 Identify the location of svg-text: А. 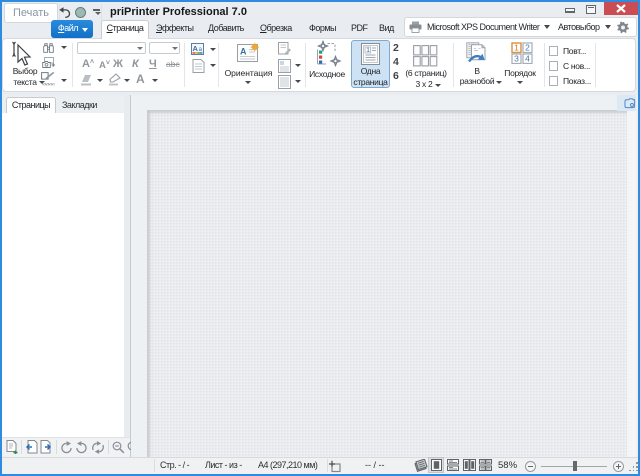
(195, 48).